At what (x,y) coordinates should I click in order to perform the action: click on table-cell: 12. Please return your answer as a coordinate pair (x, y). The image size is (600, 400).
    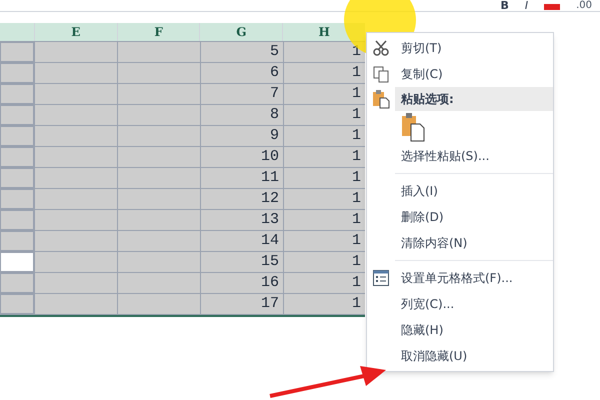
    Looking at the image, I should click on (241, 199).